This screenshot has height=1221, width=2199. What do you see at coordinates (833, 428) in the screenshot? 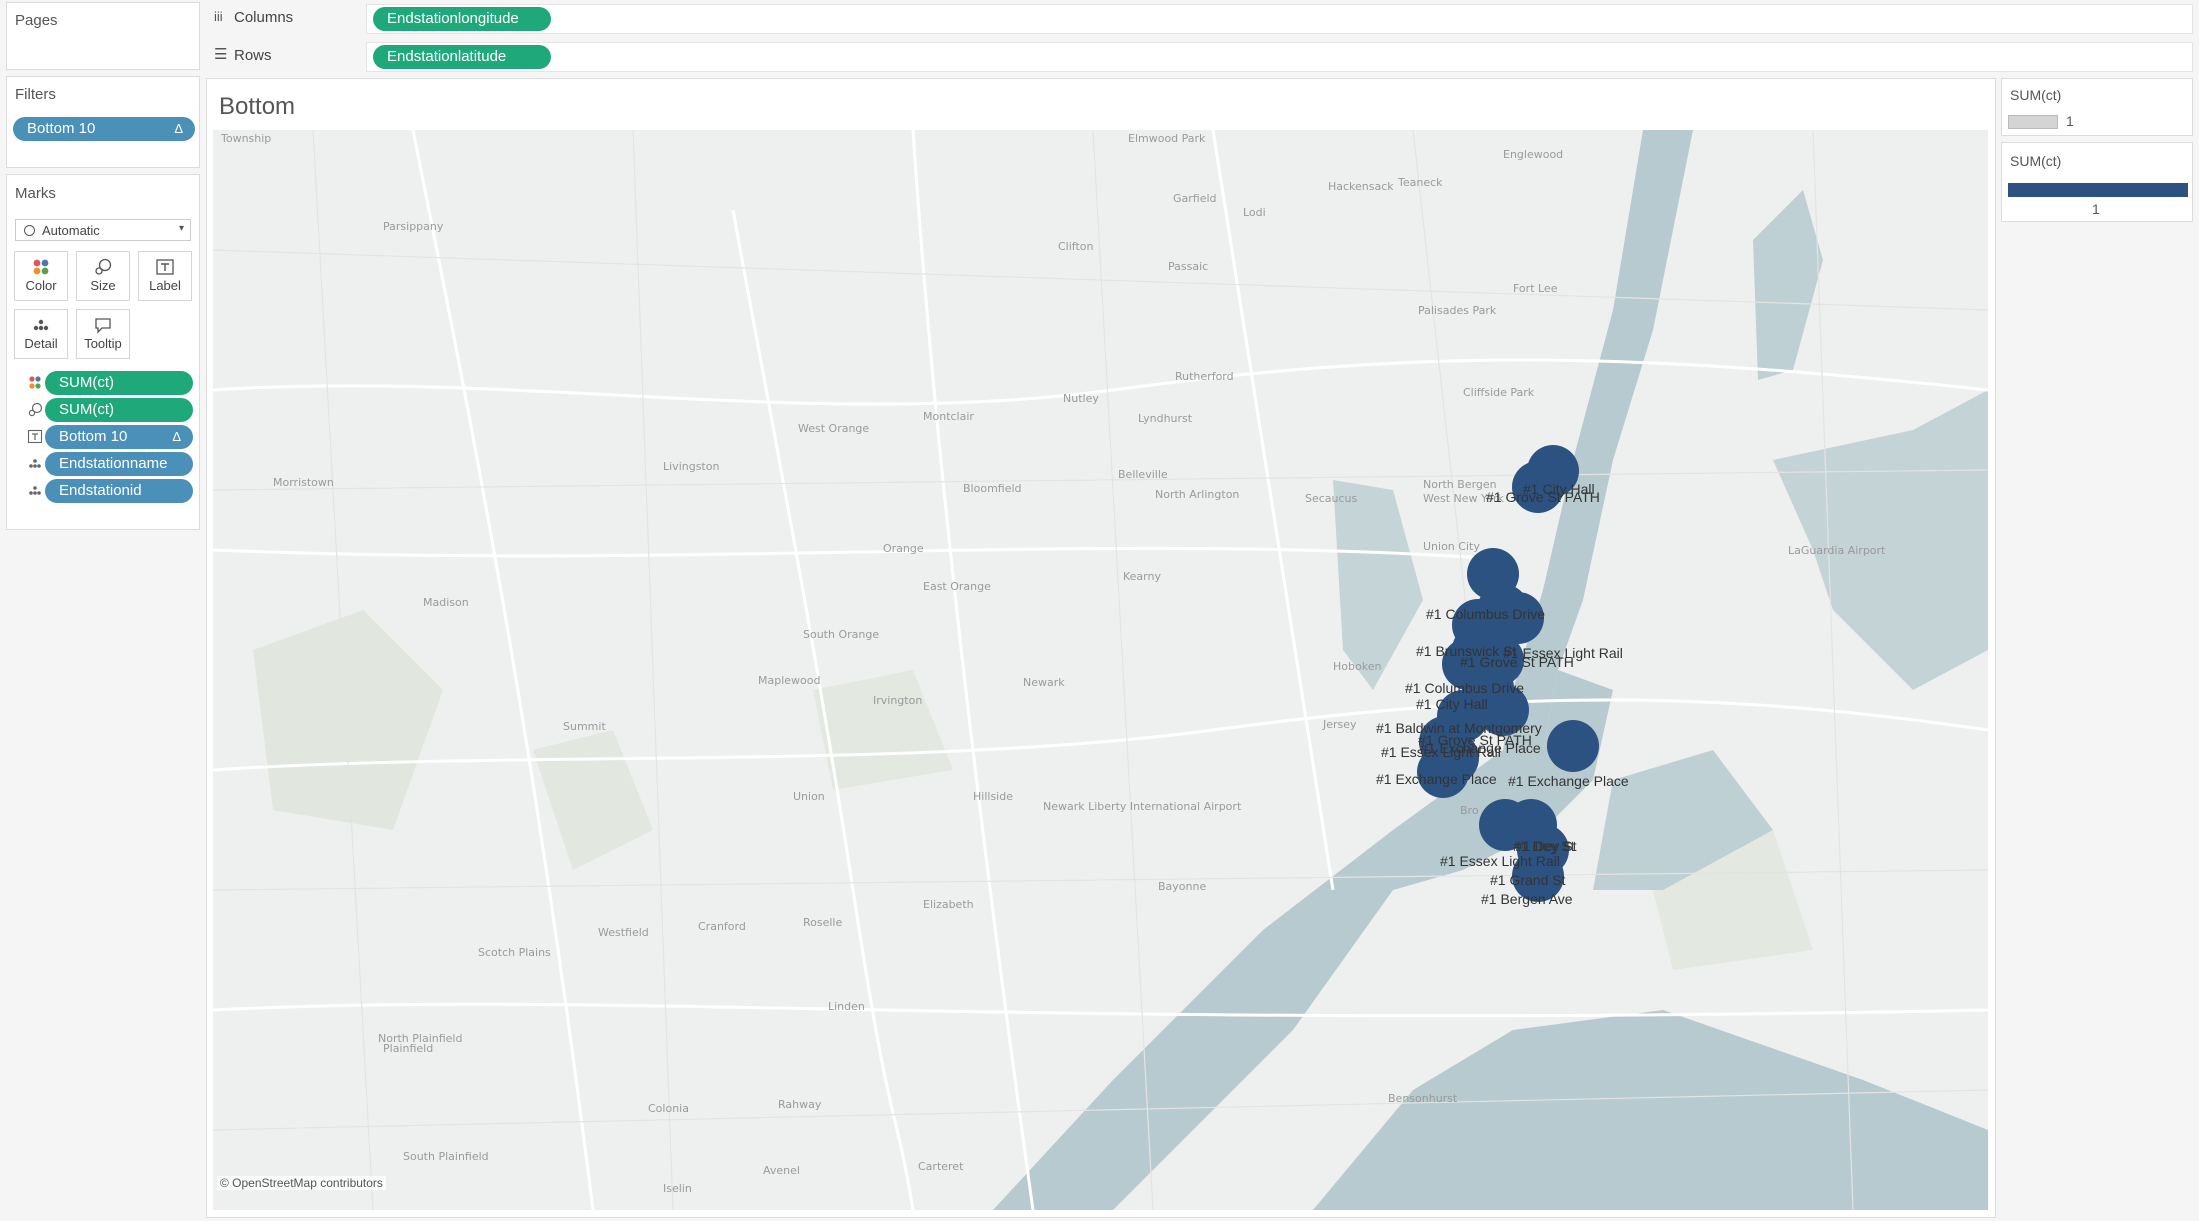
I see `map-place-label: West Orange` at bounding box center [833, 428].